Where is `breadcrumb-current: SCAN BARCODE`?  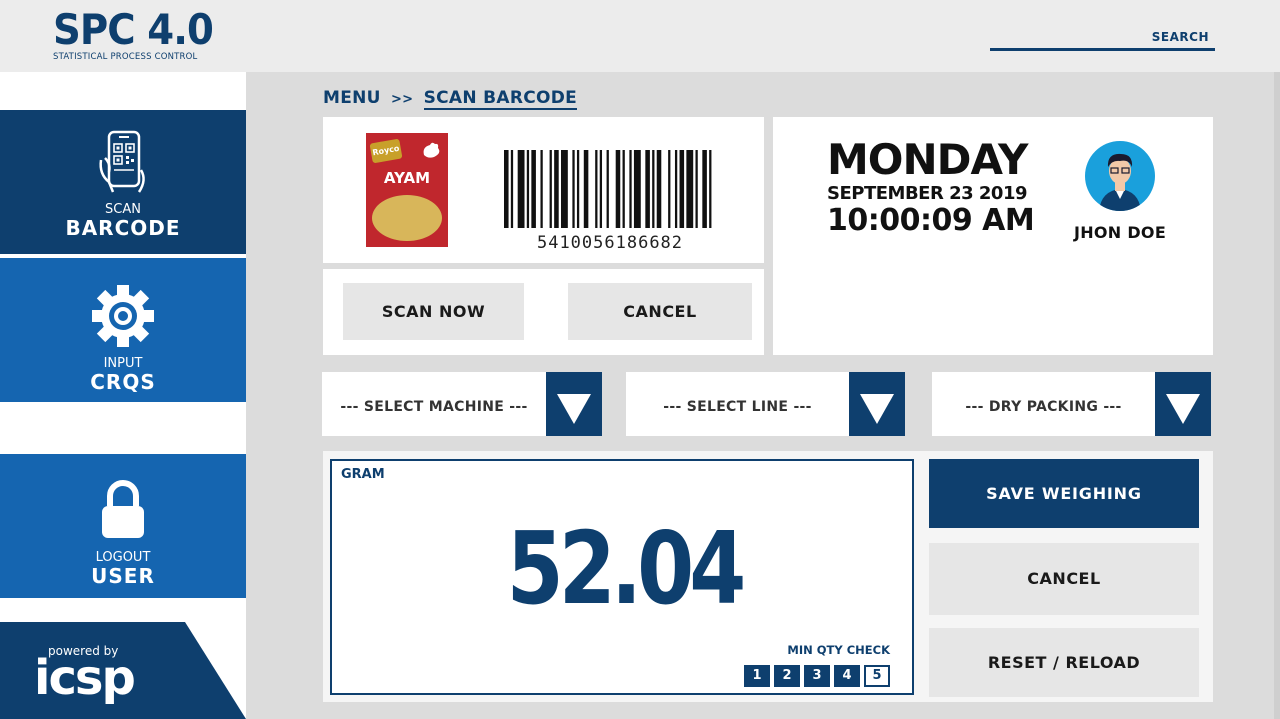 breadcrumb-current: SCAN BARCODE is located at coordinates (500, 99).